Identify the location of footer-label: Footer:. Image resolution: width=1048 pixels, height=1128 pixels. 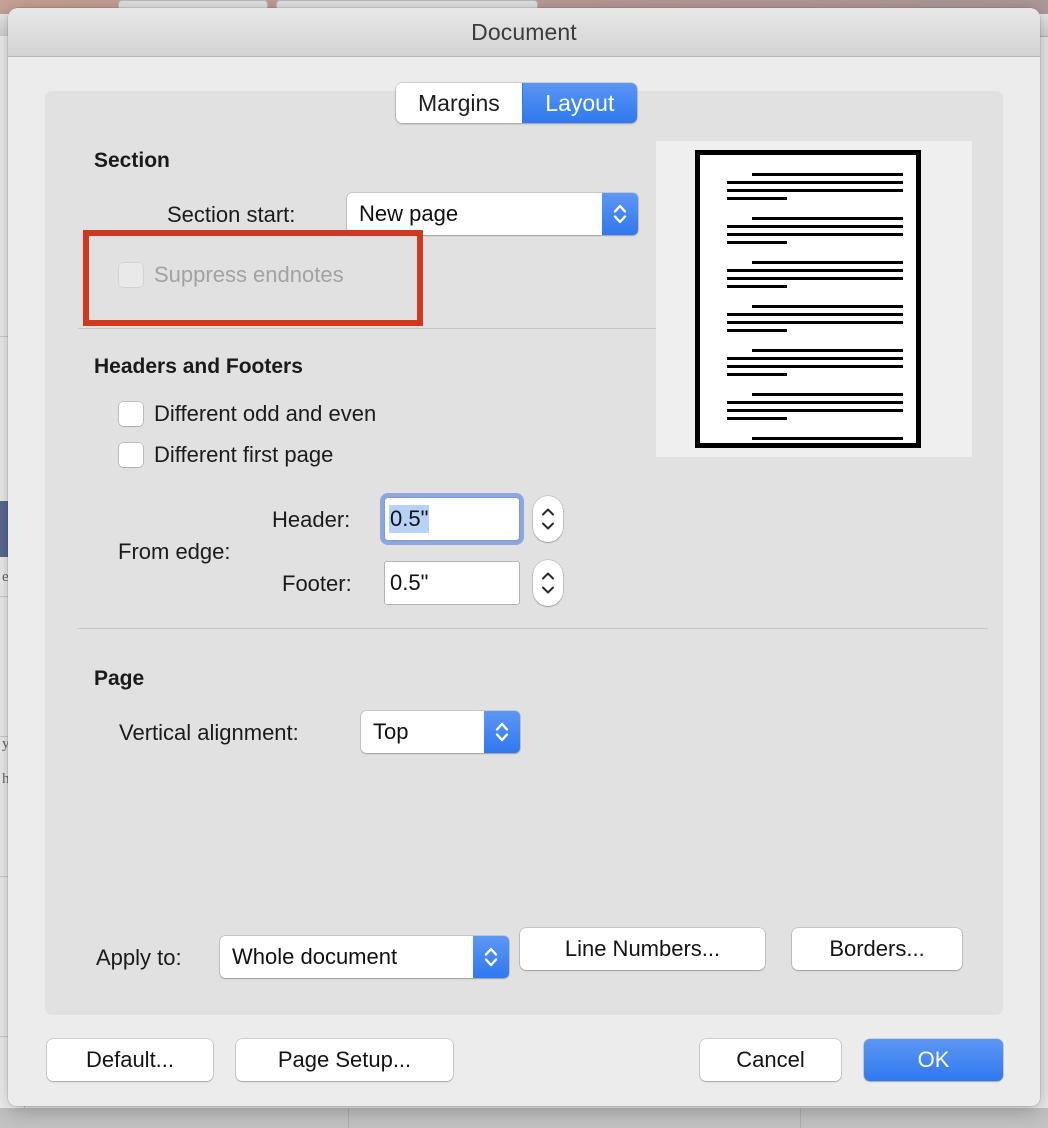
(317, 583).